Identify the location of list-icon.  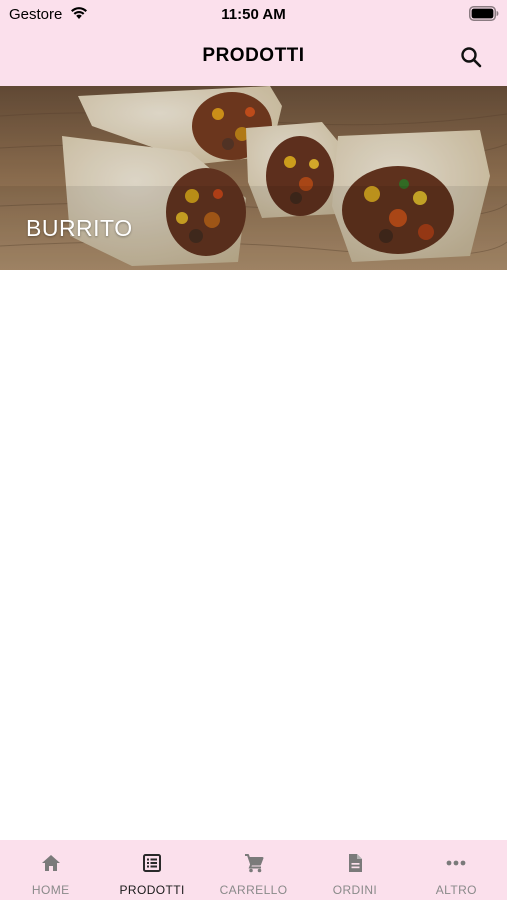
(152, 863).